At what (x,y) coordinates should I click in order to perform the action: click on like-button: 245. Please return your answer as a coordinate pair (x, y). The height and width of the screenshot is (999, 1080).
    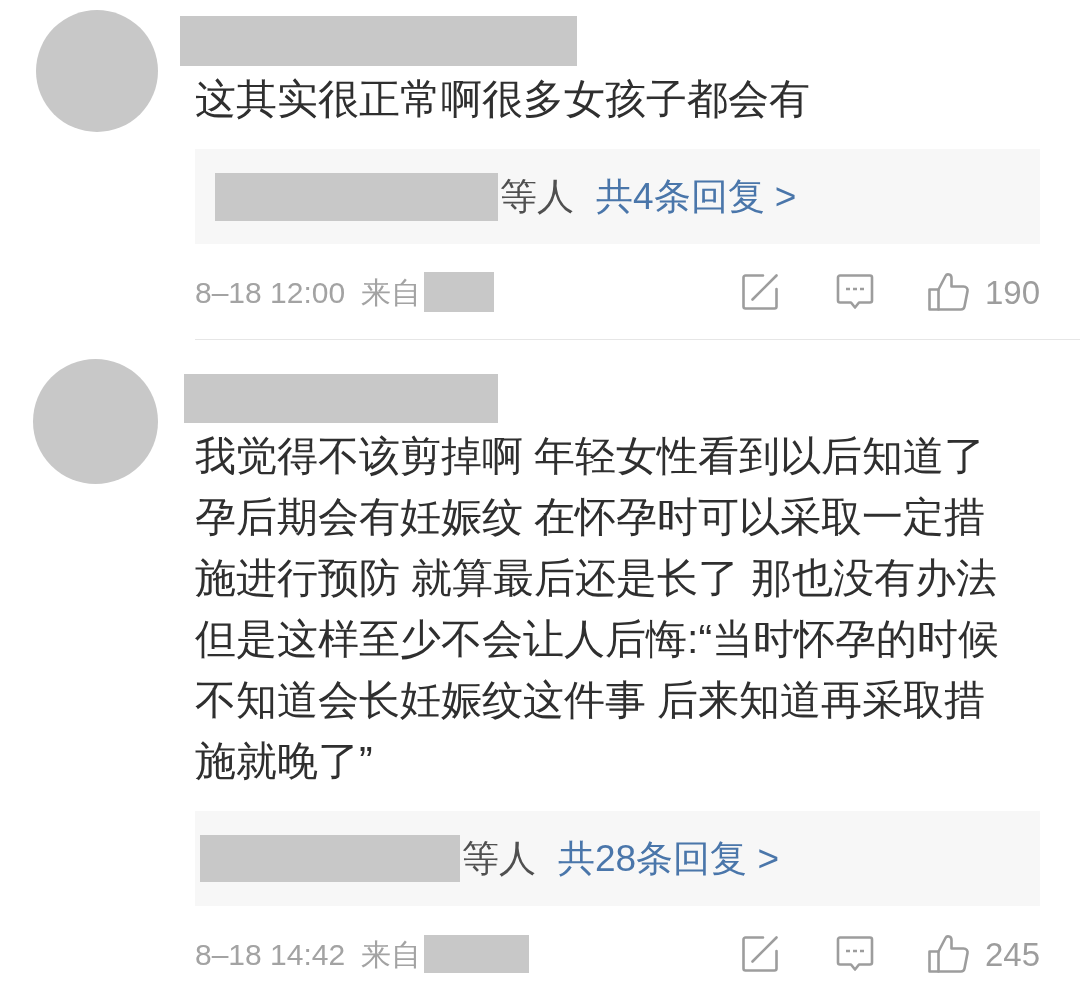
    Looking at the image, I should click on (983, 954).